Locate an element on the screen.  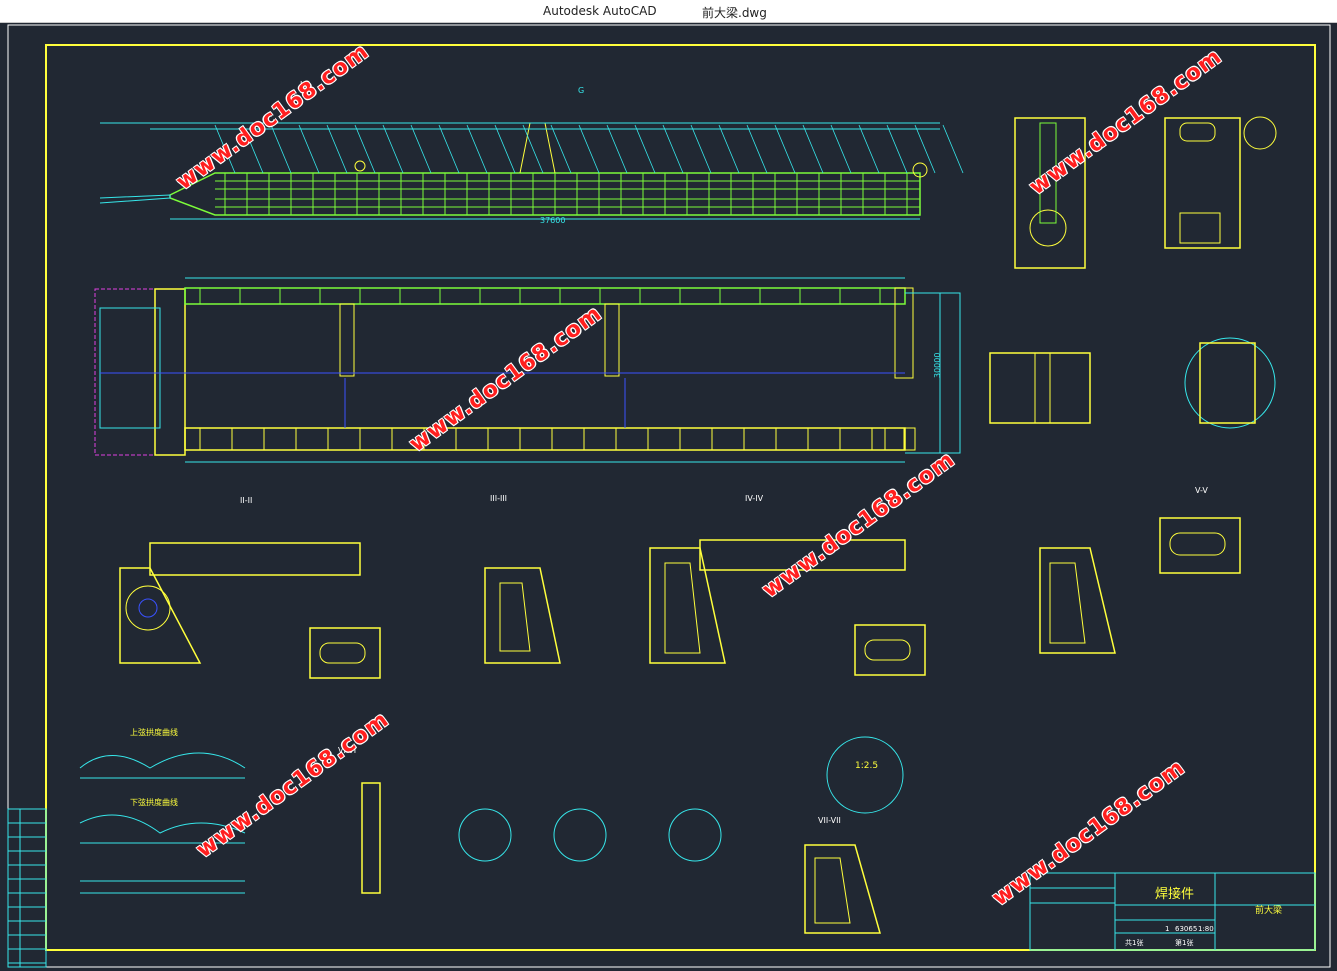
detail-scale: 1:2.5 is located at coordinates (866, 766).